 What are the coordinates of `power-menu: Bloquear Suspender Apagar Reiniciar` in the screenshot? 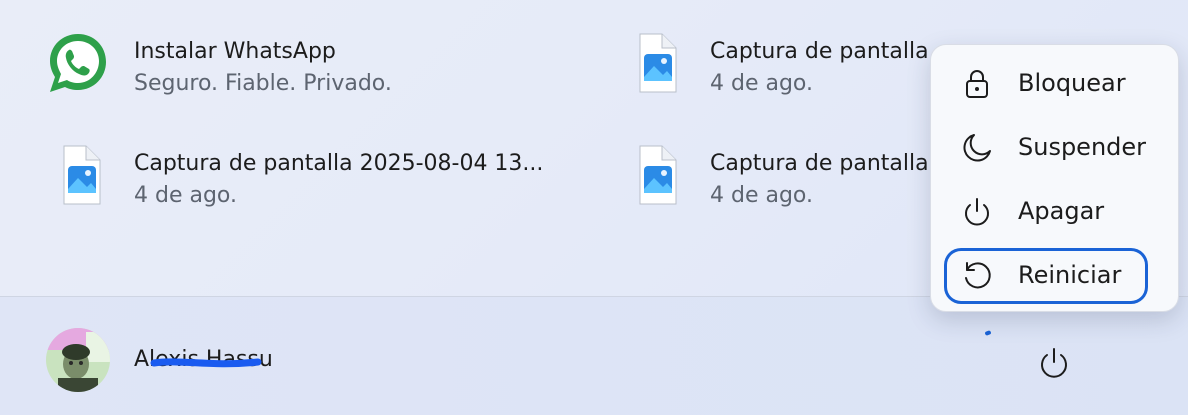 It's located at (1054, 178).